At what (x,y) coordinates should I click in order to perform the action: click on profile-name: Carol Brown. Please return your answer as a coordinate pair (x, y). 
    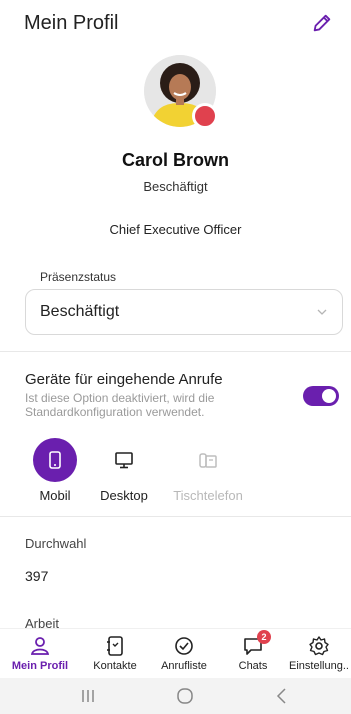
    Looking at the image, I should click on (175, 160).